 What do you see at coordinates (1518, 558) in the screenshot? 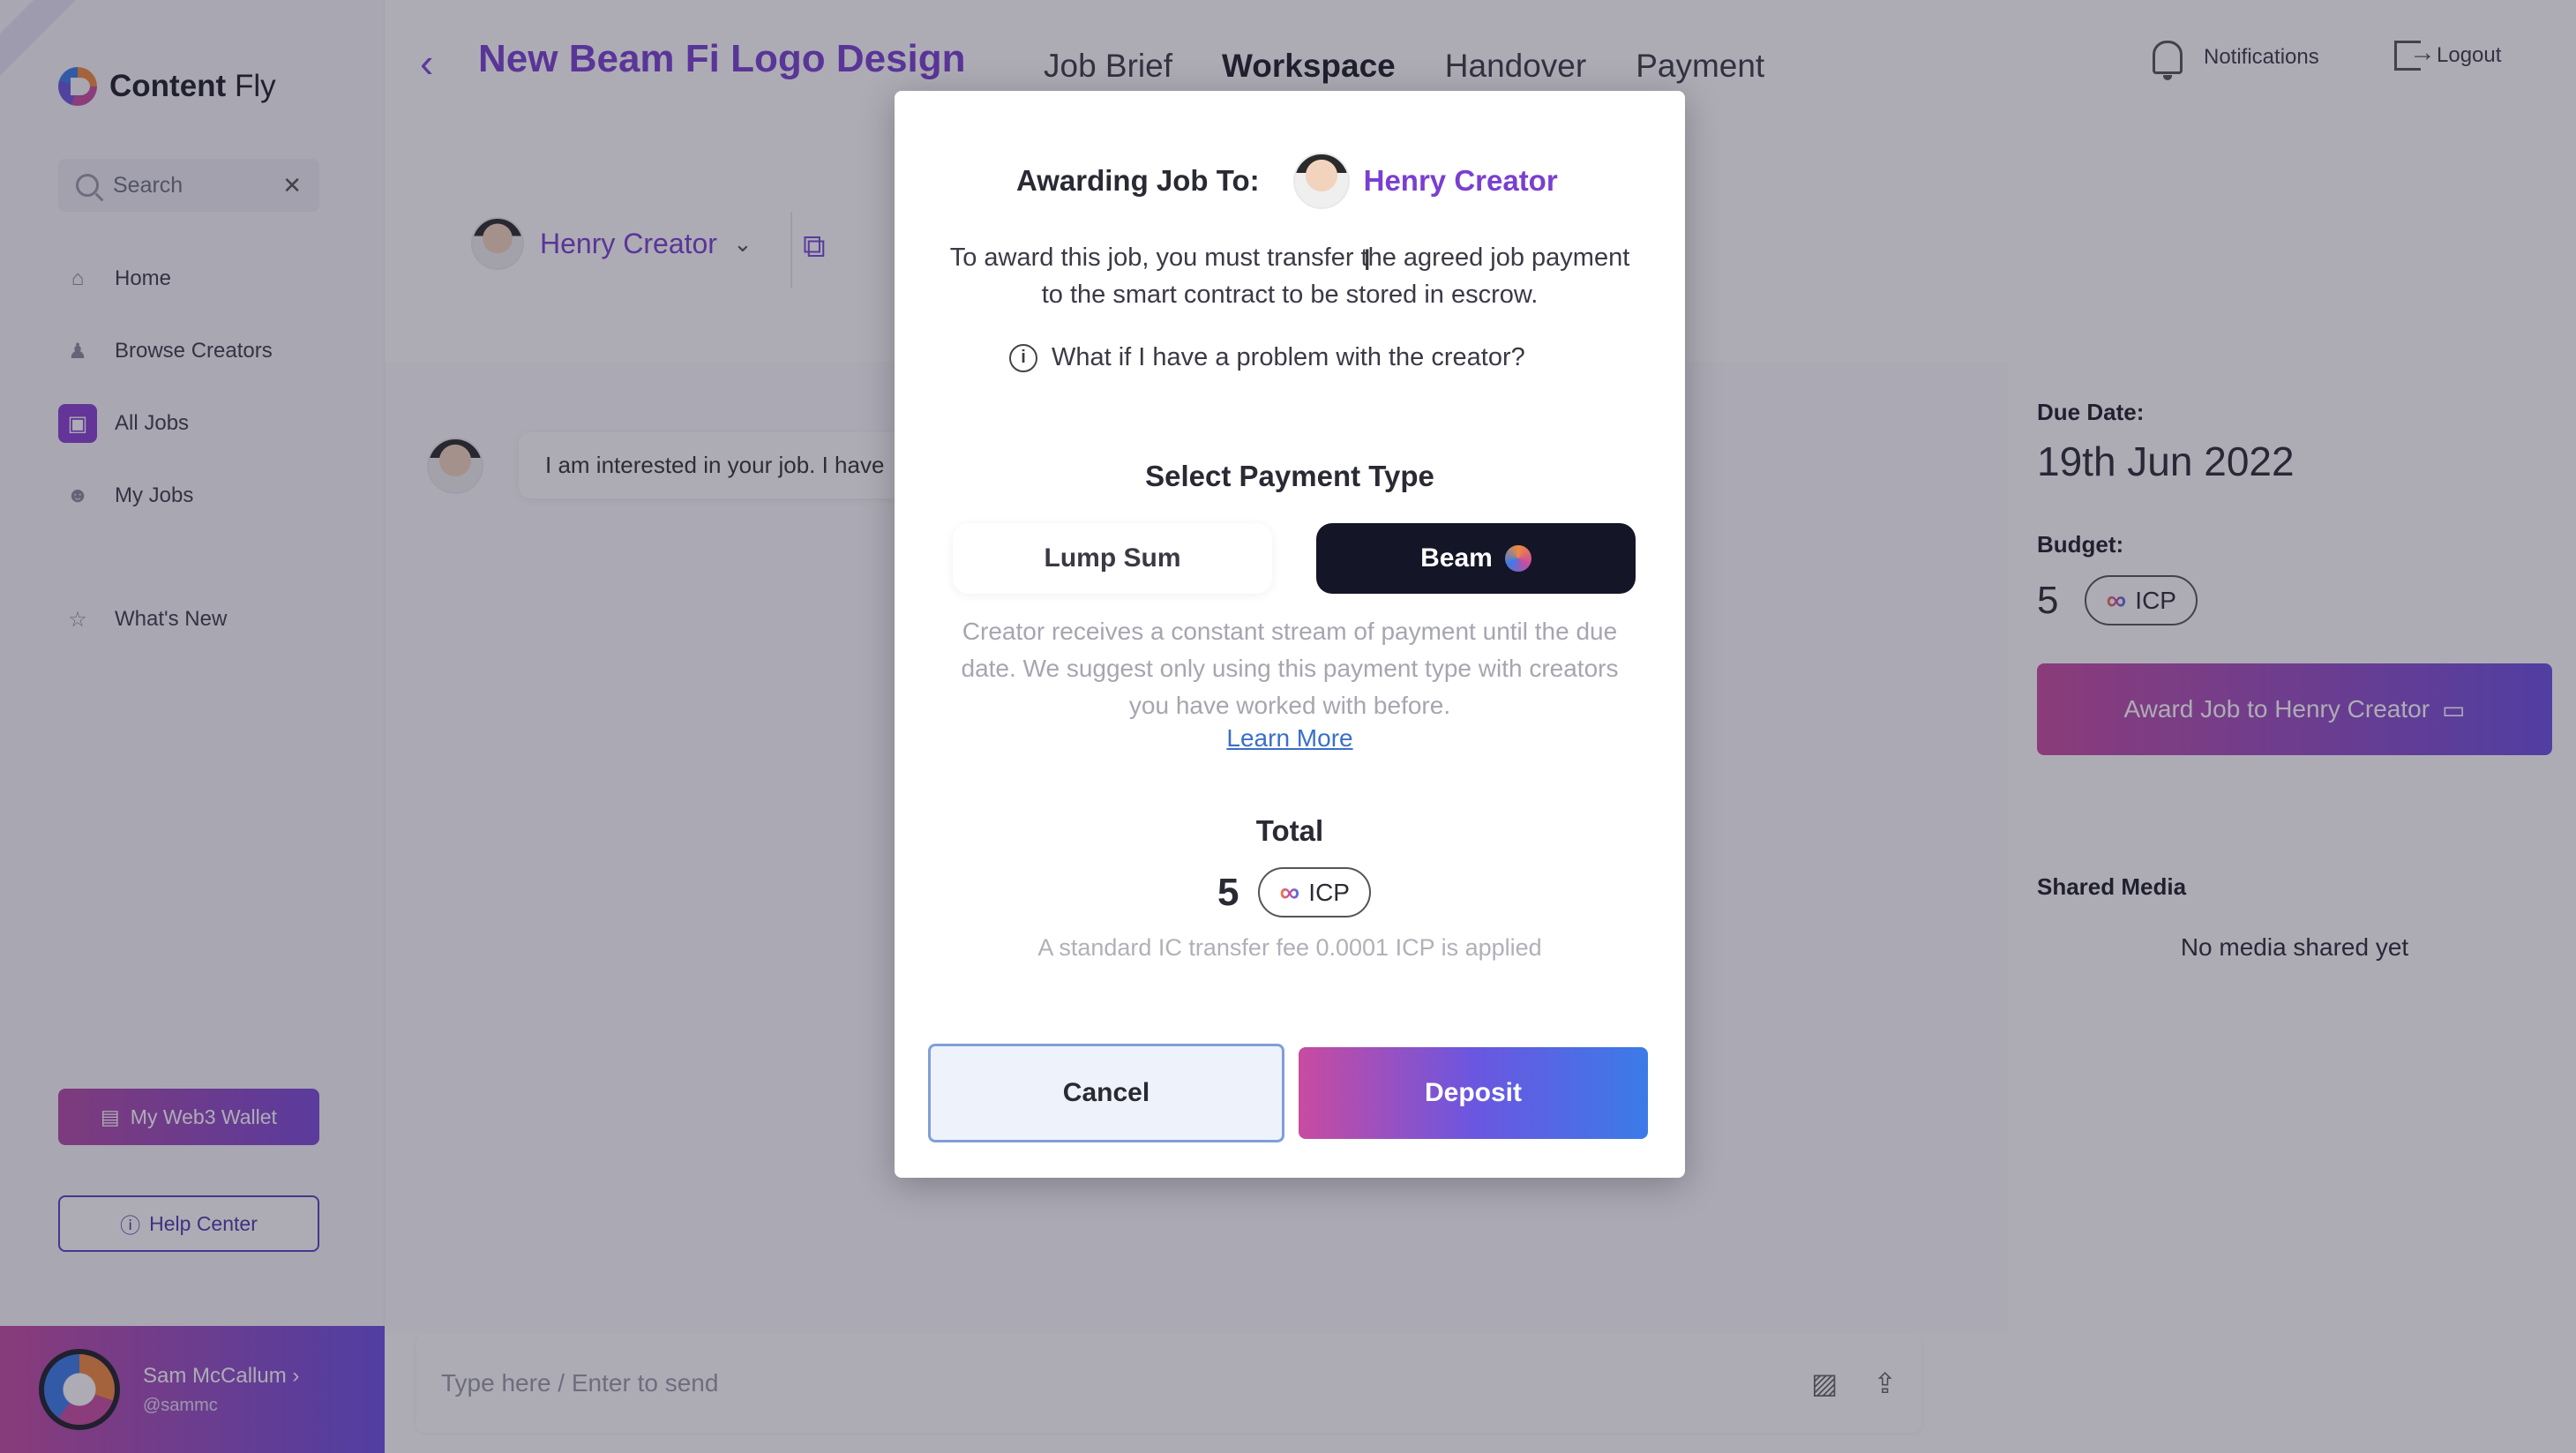
I see `beam-logo-icon` at bounding box center [1518, 558].